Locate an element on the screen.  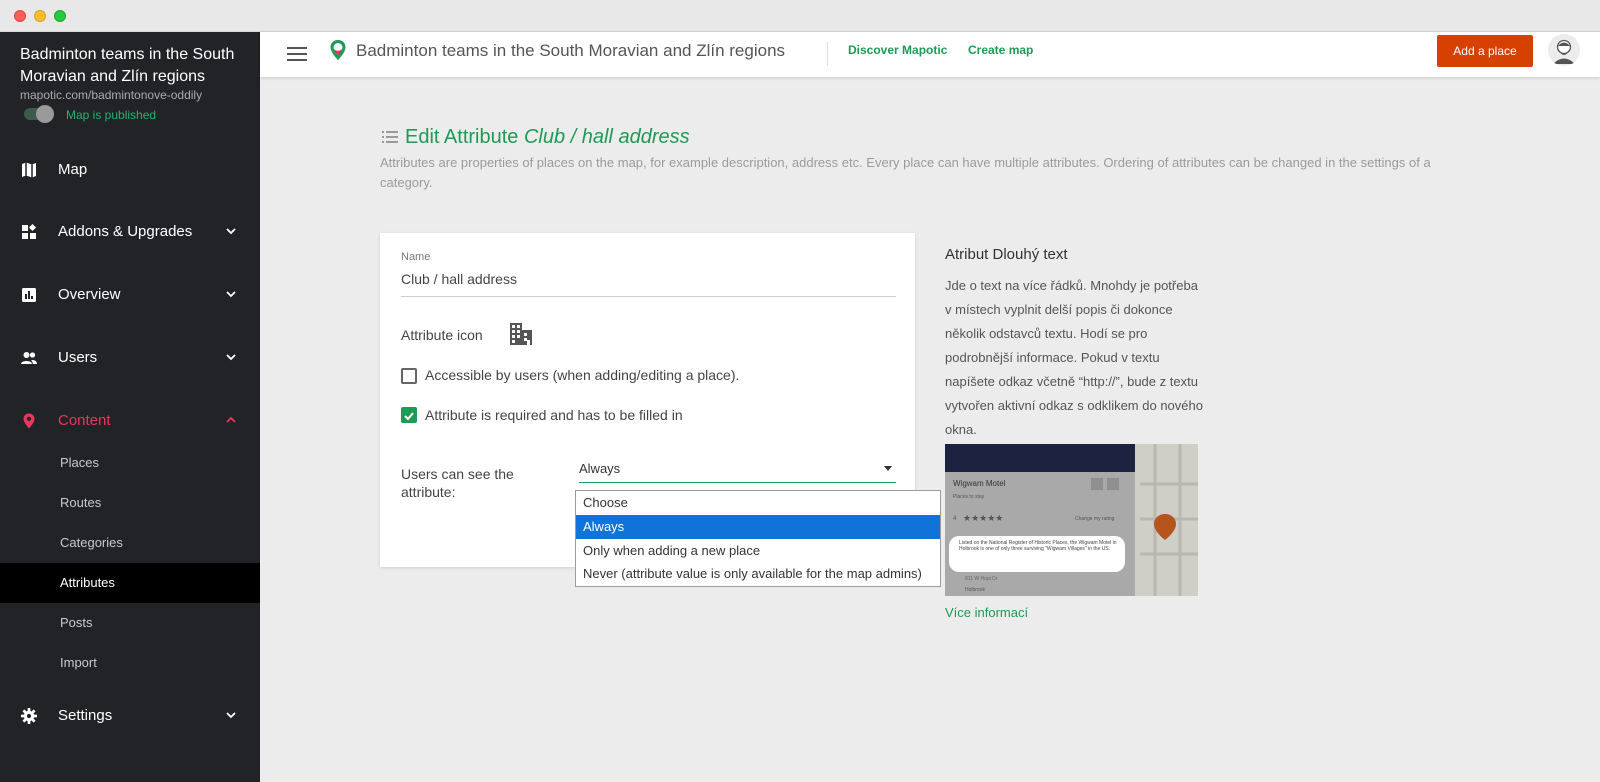
sidebar-item-label: Content is located at coordinates (84, 420).